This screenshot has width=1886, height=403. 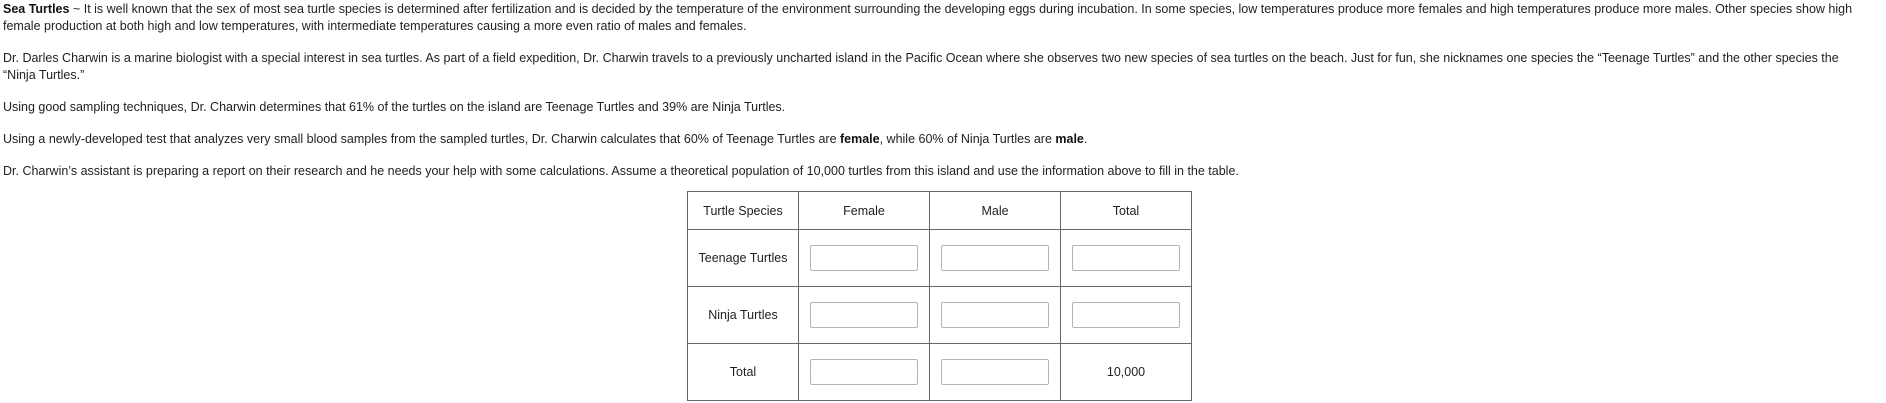 What do you see at coordinates (860, 139) in the screenshot?
I see `female-emphasis: female` at bounding box center [860, 139].